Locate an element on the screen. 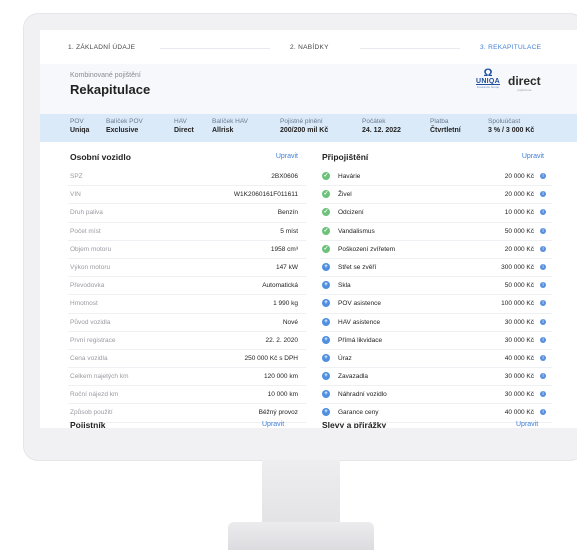  addon-label: Poškození zvířetem is located at coordinates (367, 249).